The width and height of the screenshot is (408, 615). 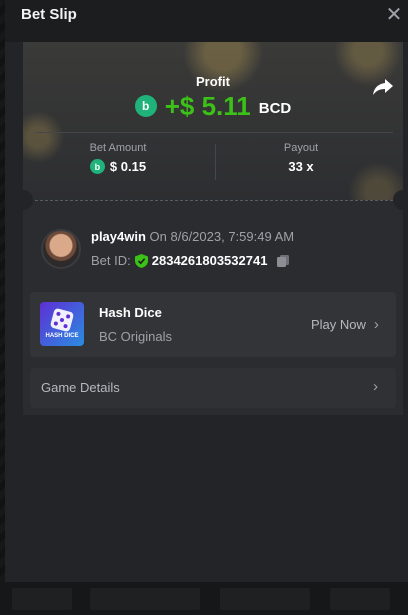 I want to click on bet-id-value: 2834261803532741, so click(x=209, y=260).